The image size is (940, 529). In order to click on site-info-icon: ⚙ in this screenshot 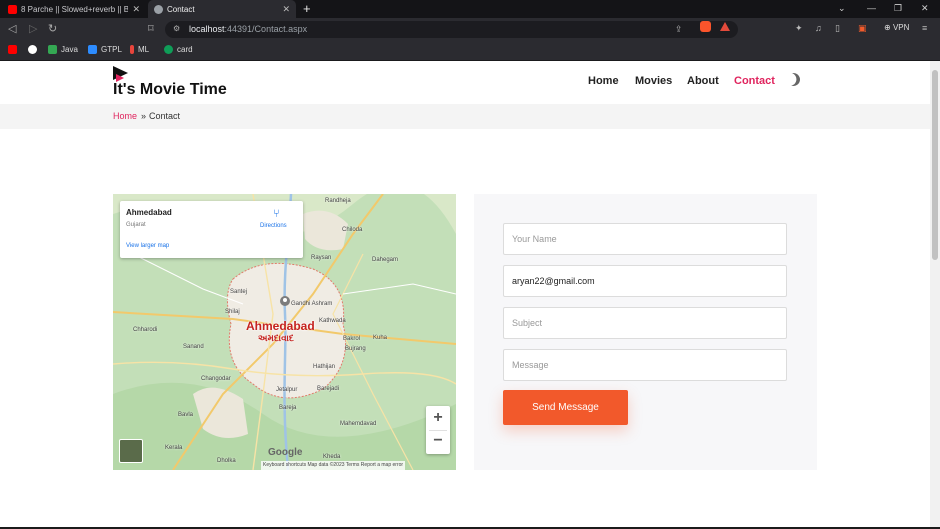, I will do `click(176, 28)`.